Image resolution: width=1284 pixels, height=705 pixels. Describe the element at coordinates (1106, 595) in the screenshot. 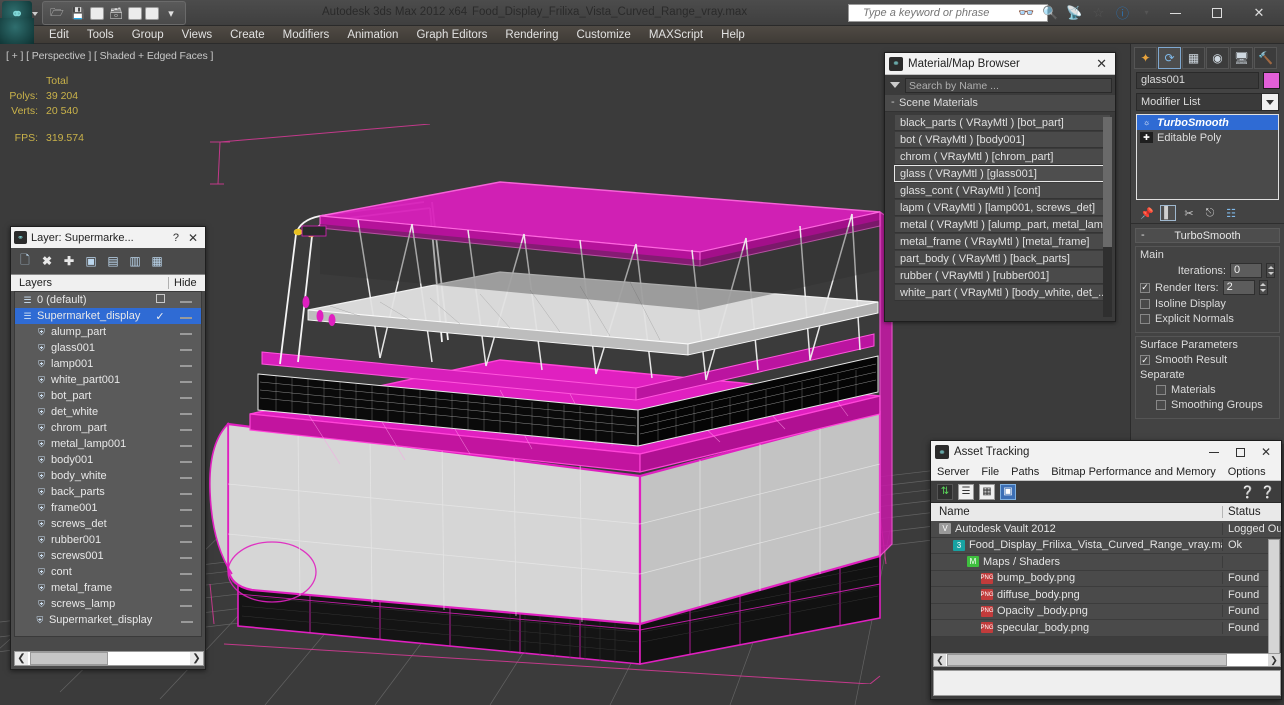

I see `asset-row: PNG diffuse_body.png Found` at that location.